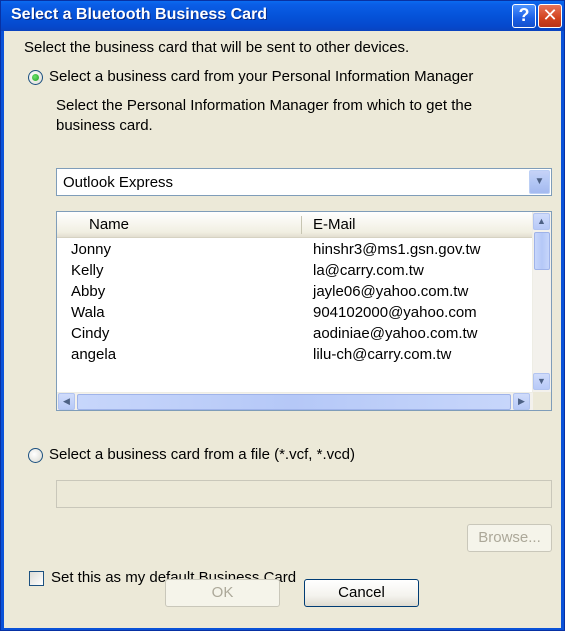 This screenshot has height=631, width=565. I want to click on table-row: Cindy aodiniae@yahoo.com.tw, so click(295, 334).